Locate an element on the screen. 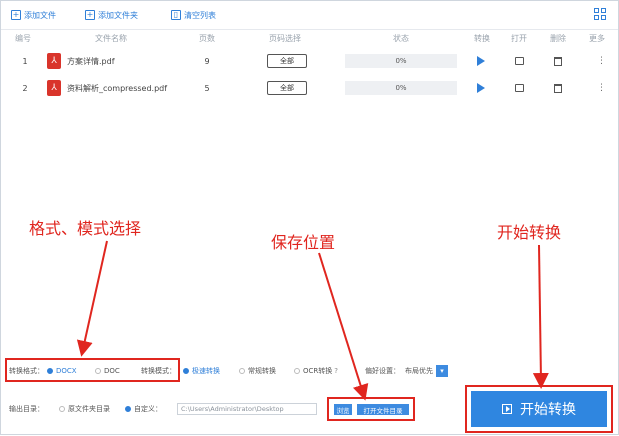 This screenshot has height=436, width=619. arrow-format is located at coordinates (92, 298).